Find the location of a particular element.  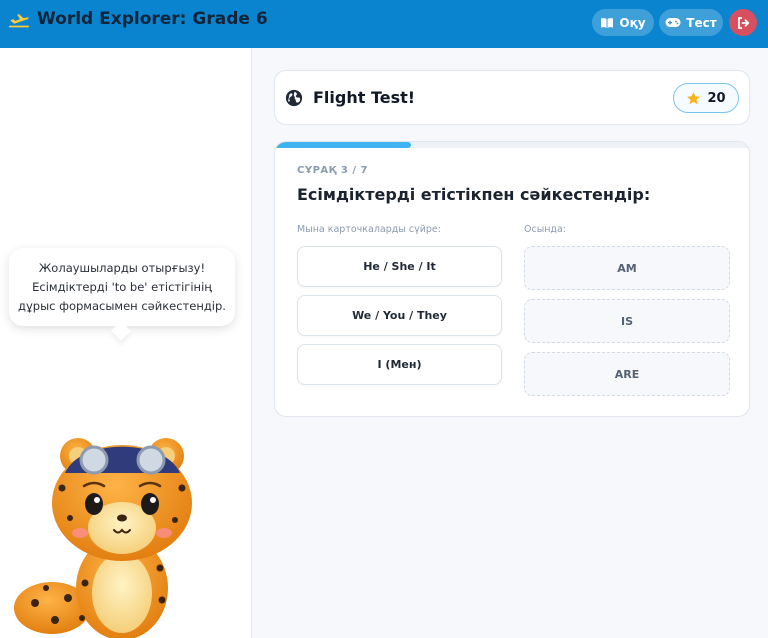

question-counter: СҰРАҚ 3 / 7 is located at coordinates (332, 170).